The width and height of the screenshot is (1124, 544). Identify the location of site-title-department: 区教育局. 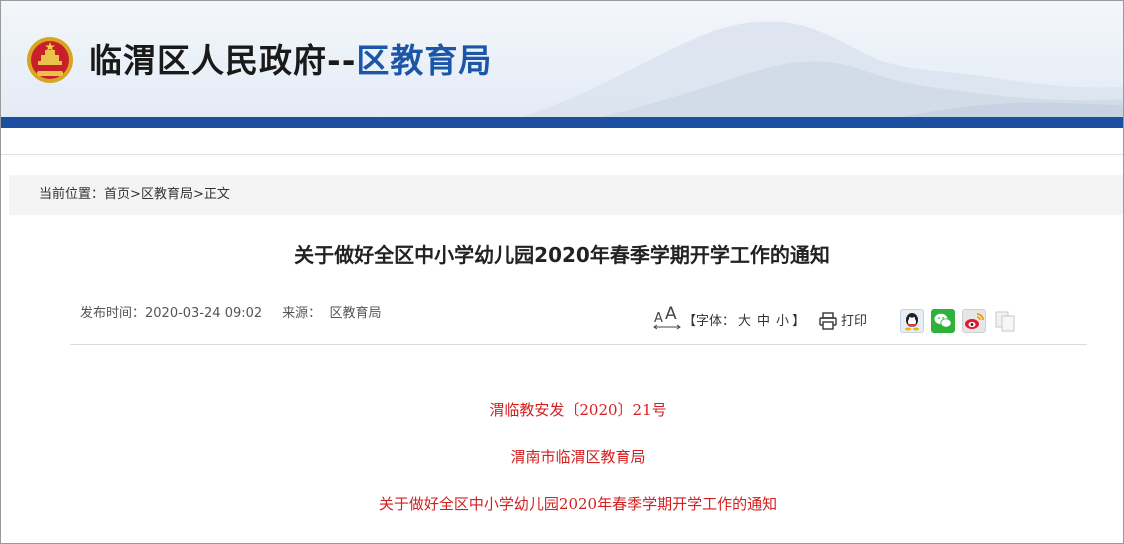
(424, 60).